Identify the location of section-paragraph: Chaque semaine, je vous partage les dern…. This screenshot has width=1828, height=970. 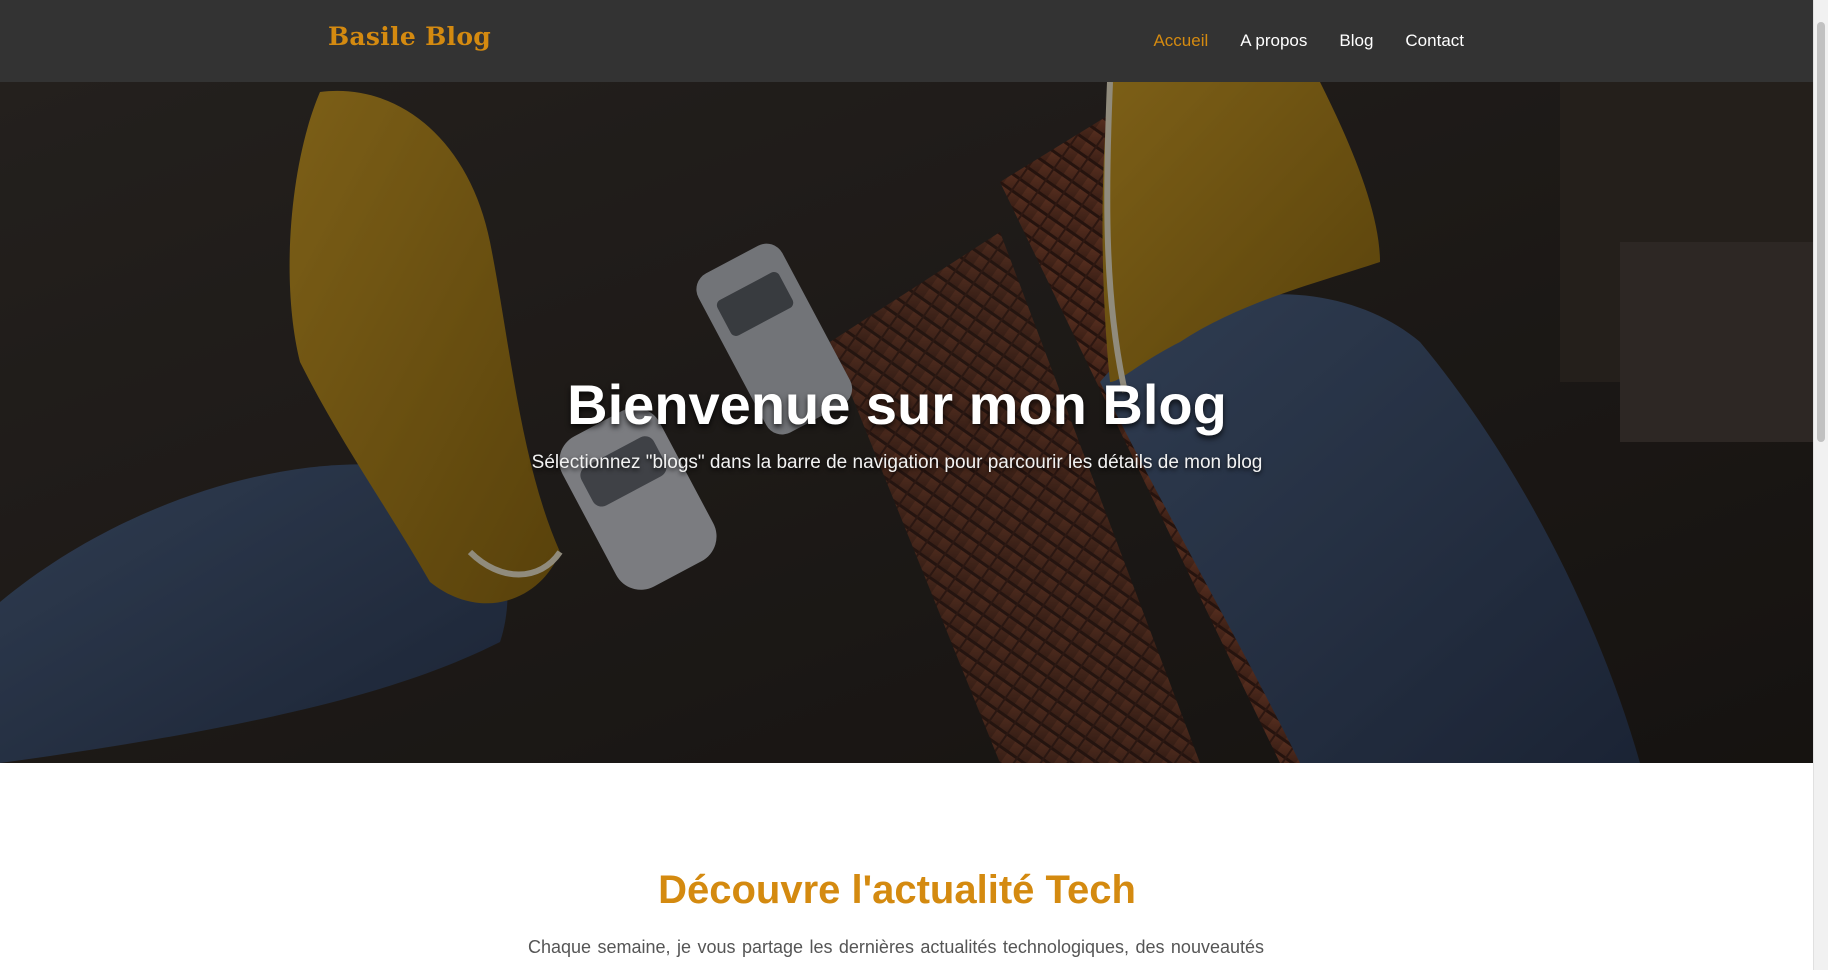
(896, 953).